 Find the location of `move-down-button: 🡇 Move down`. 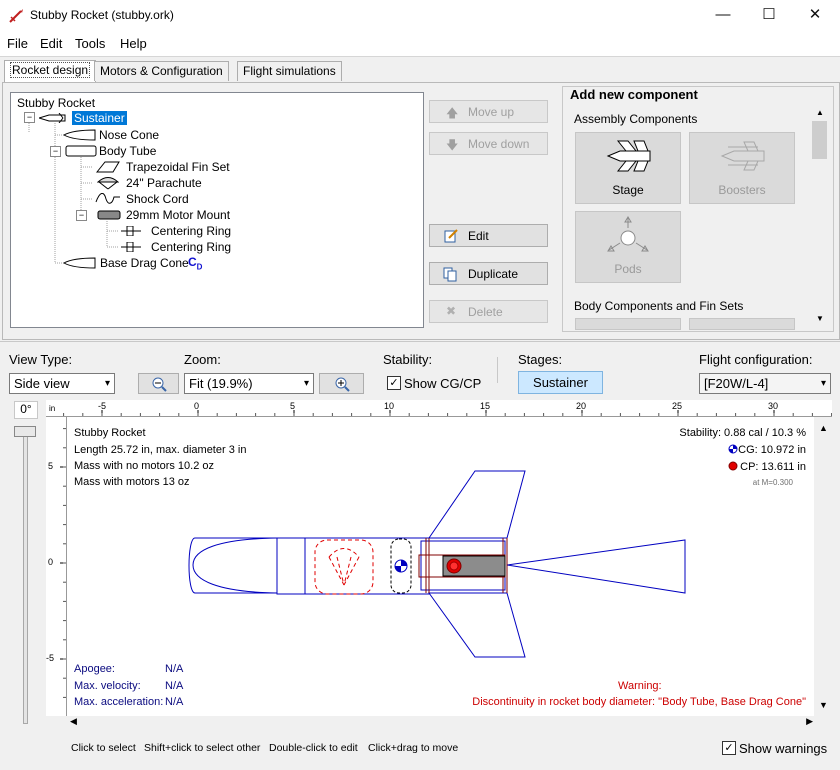

move-down-button: 🡇 Move down is located at coordinates (488, 143).